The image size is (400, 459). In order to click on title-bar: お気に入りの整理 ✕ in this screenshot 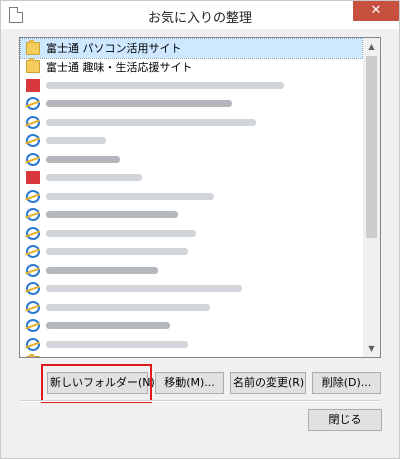, I will do `click(200, 15)`.